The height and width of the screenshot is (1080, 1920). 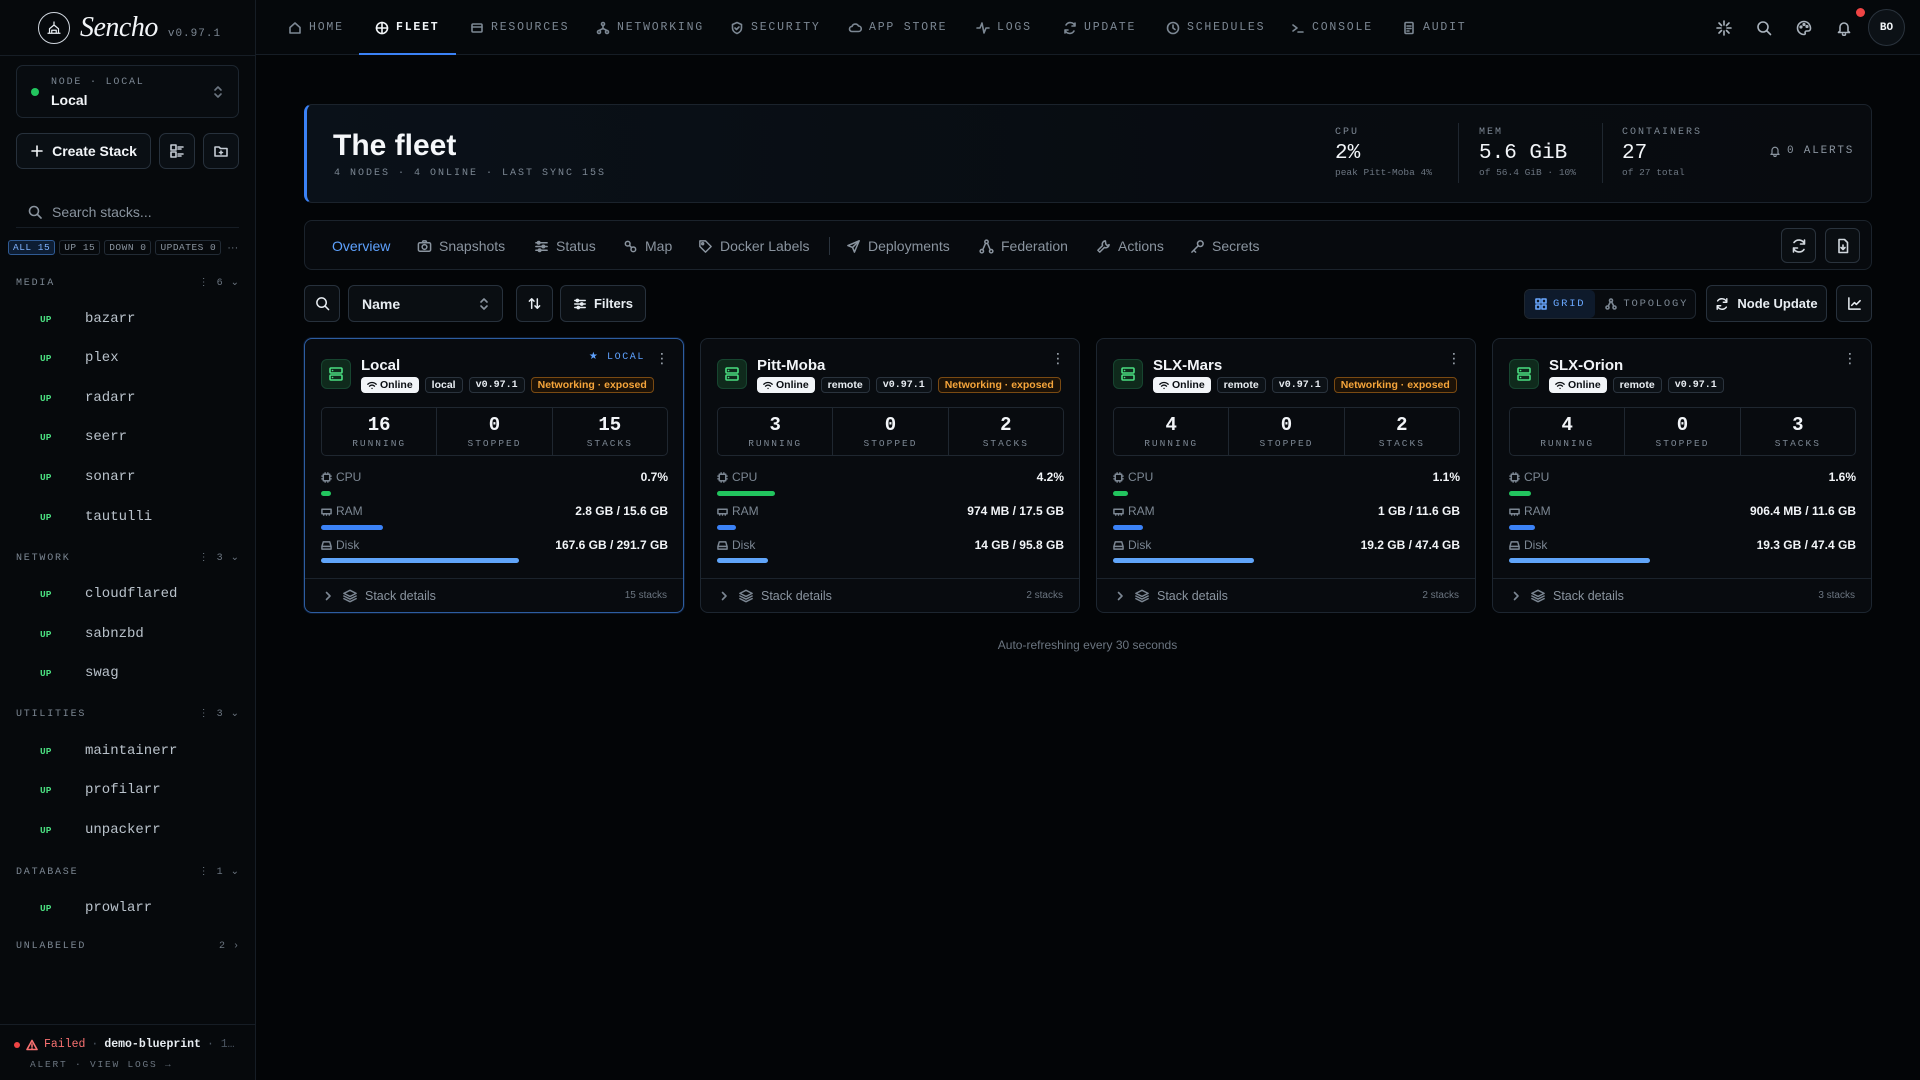 I want to click on stack-item-unpackerr: UP unpackerr, so click(x=127, y=830).